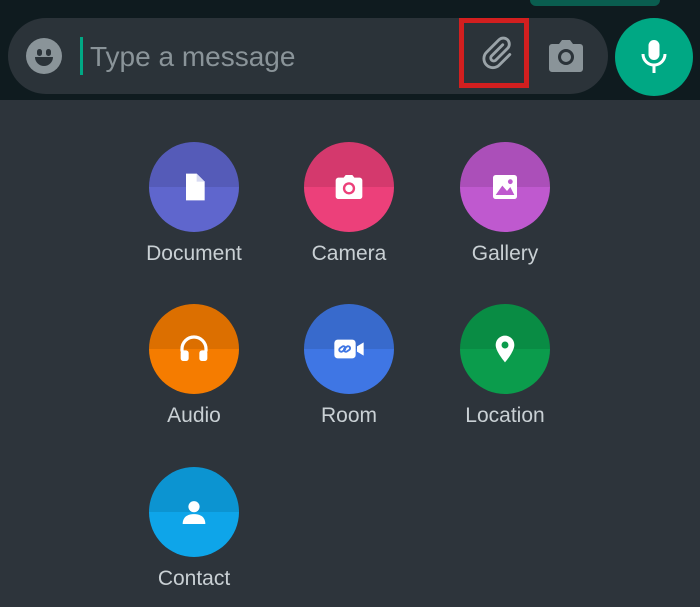 This screenshot has height=607, width=700. Describe the element at coordinates (44, 56) in the screenshot. I see `emoji-icon` at that location.